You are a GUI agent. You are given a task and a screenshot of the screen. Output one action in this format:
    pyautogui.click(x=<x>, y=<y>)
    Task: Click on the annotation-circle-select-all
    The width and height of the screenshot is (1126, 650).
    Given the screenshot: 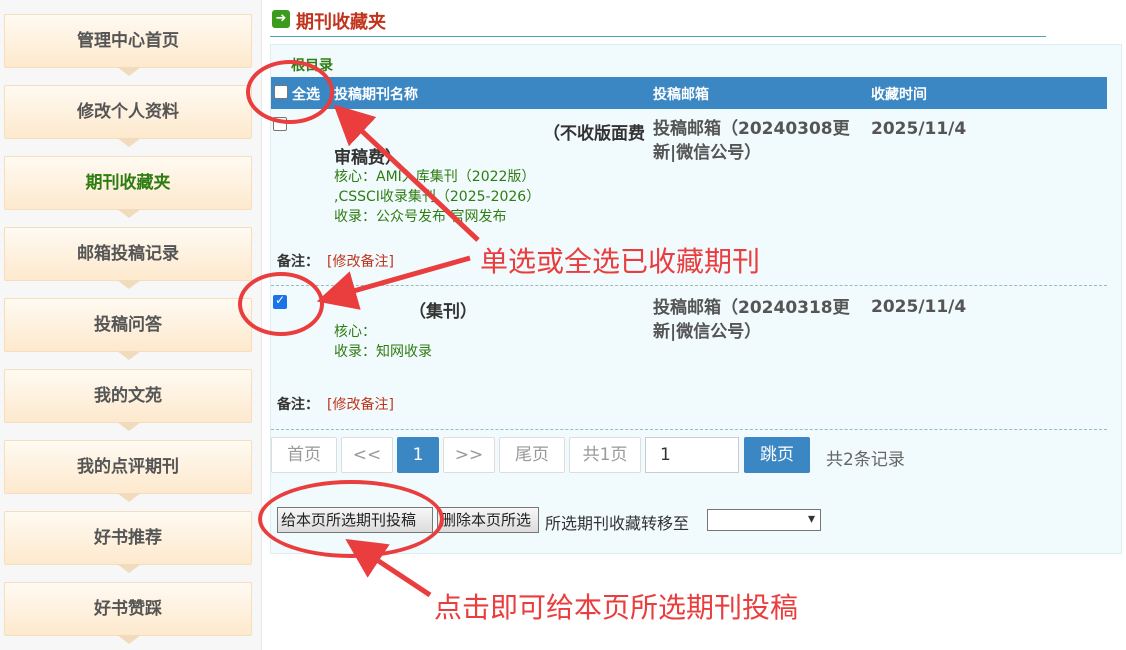 What is the action you would take?
    pyautogui.click(x=290, y=92)
    